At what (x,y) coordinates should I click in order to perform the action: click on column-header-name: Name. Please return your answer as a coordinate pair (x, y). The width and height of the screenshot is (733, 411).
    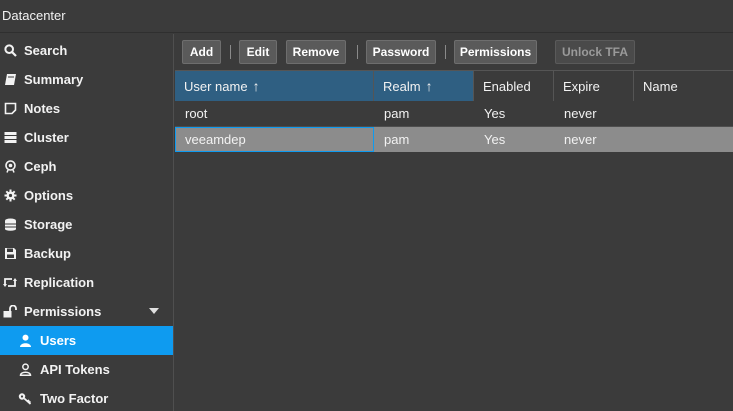
    Looking at the image, I should click on (683, 86).